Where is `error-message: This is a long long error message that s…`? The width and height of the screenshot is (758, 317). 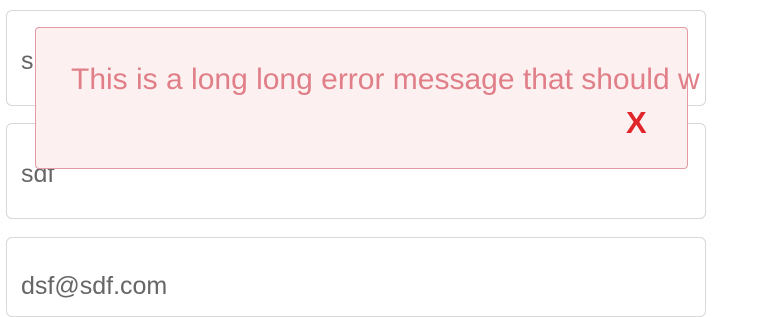 error-message: This is a long long error message that s… is located at coordinates (385, 79).